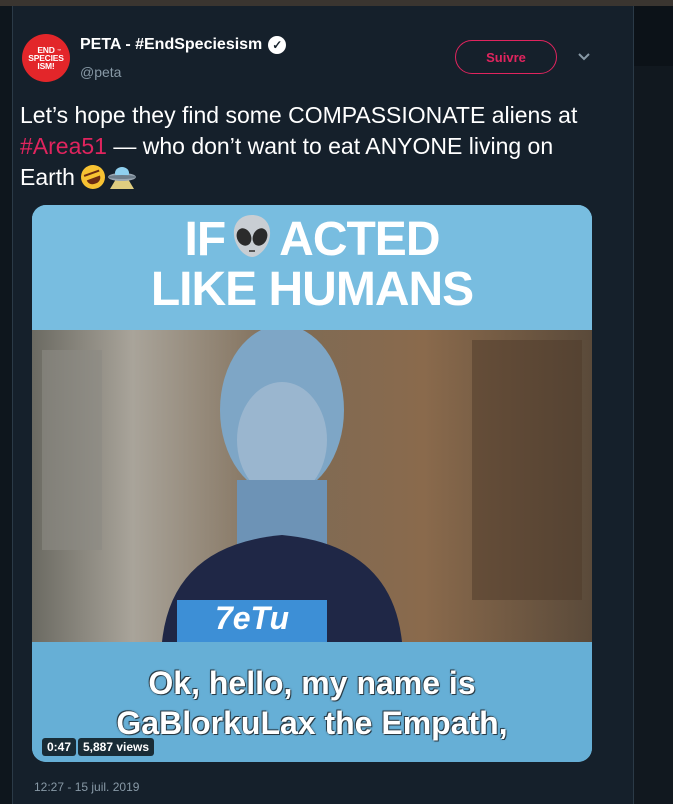 Image resolution: width=673 pixels, height=804 pixels. I want to click on chevron-down-icon, so click(584, 57).